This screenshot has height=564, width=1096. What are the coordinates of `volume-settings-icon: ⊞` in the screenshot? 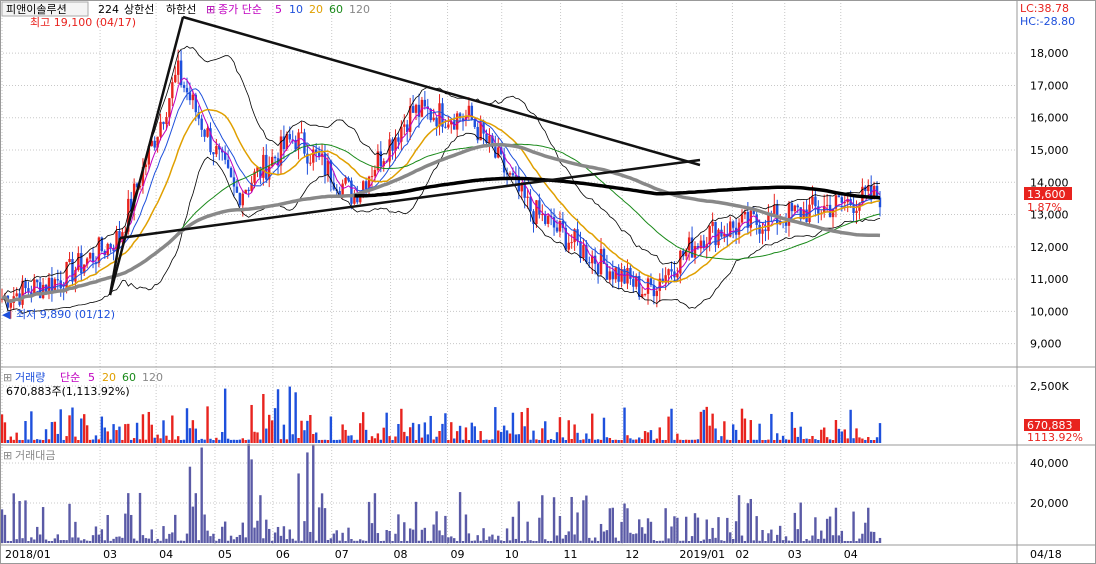 It's located at (7, 377).